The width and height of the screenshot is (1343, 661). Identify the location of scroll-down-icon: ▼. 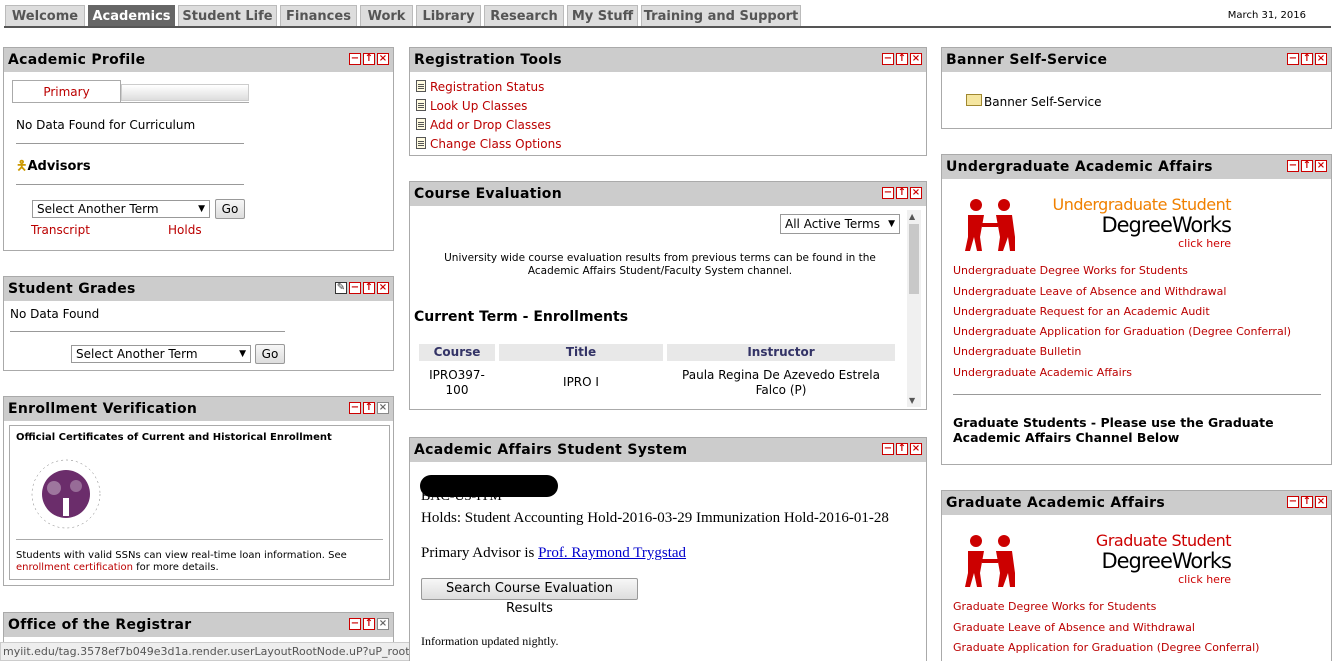
(912, 400).